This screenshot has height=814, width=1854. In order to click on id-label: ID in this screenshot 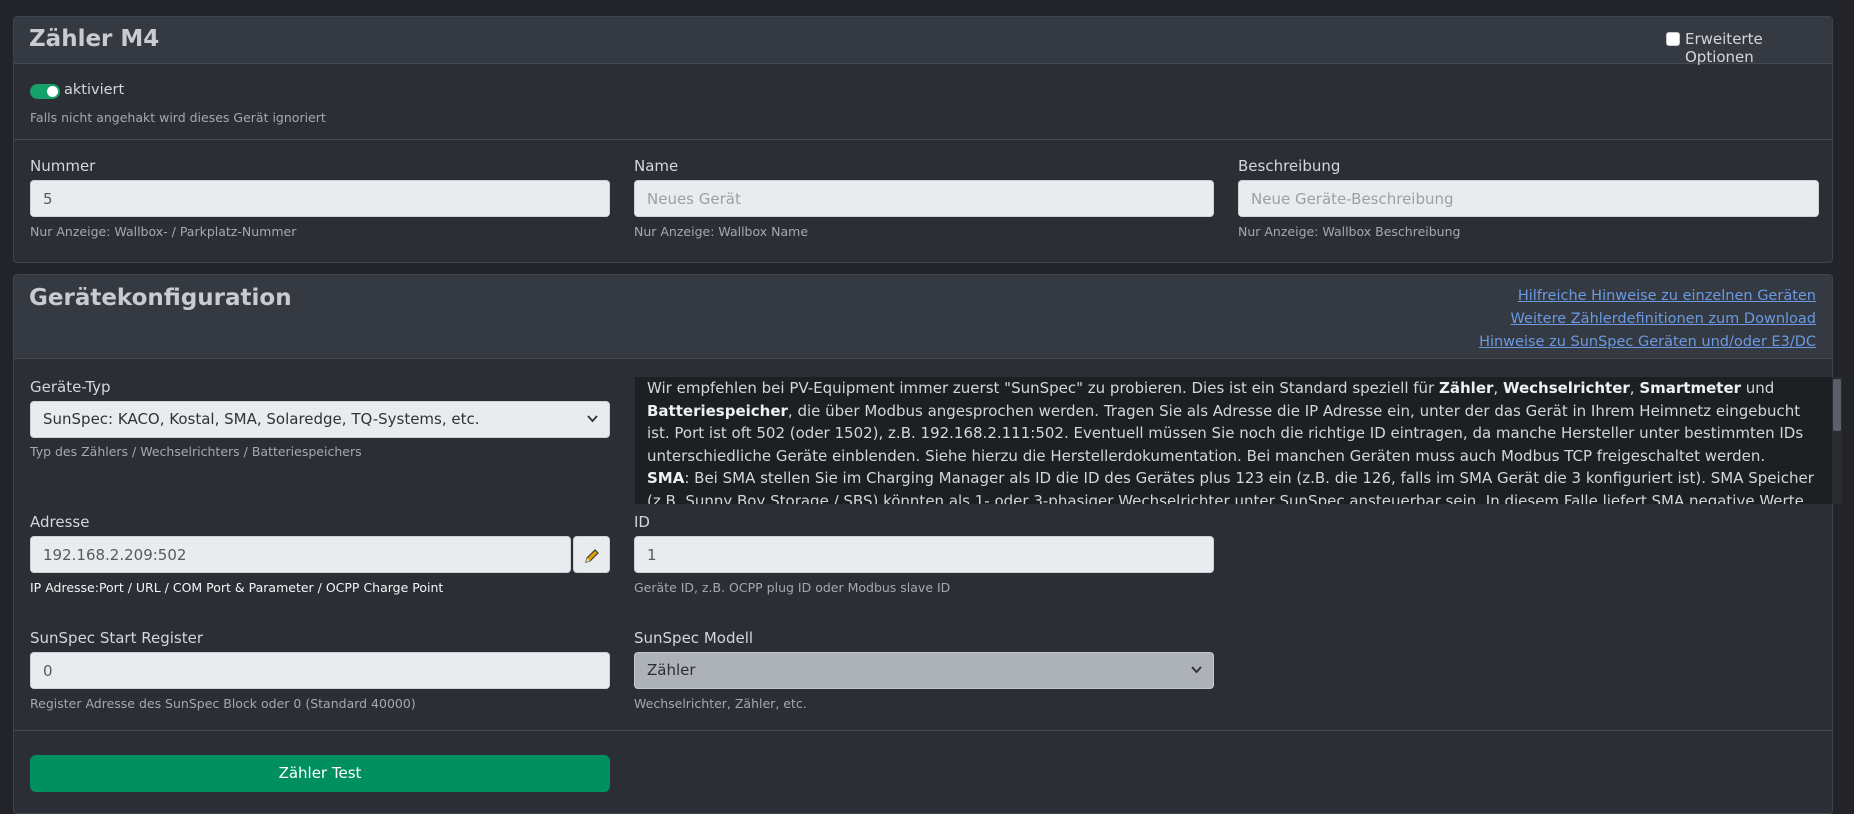, I will do `click(642, 522)`.